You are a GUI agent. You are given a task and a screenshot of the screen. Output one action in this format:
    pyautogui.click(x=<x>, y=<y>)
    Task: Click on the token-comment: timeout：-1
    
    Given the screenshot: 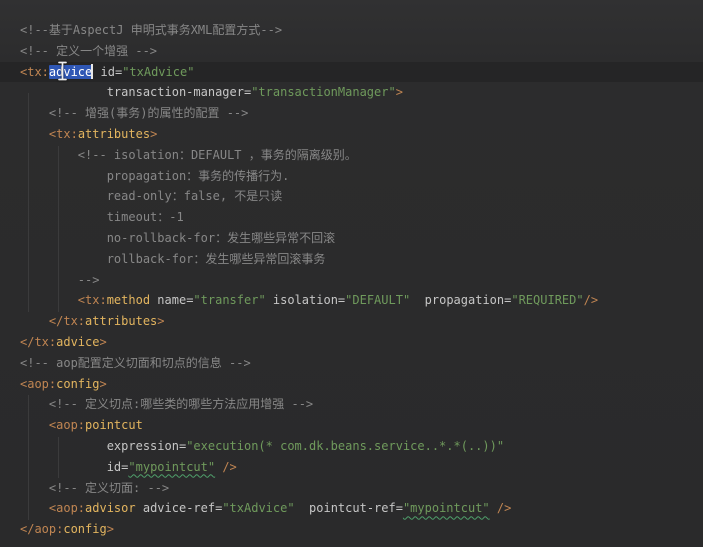 What is the action you would take?
    pyautogui.click(x=145, y=217)
    